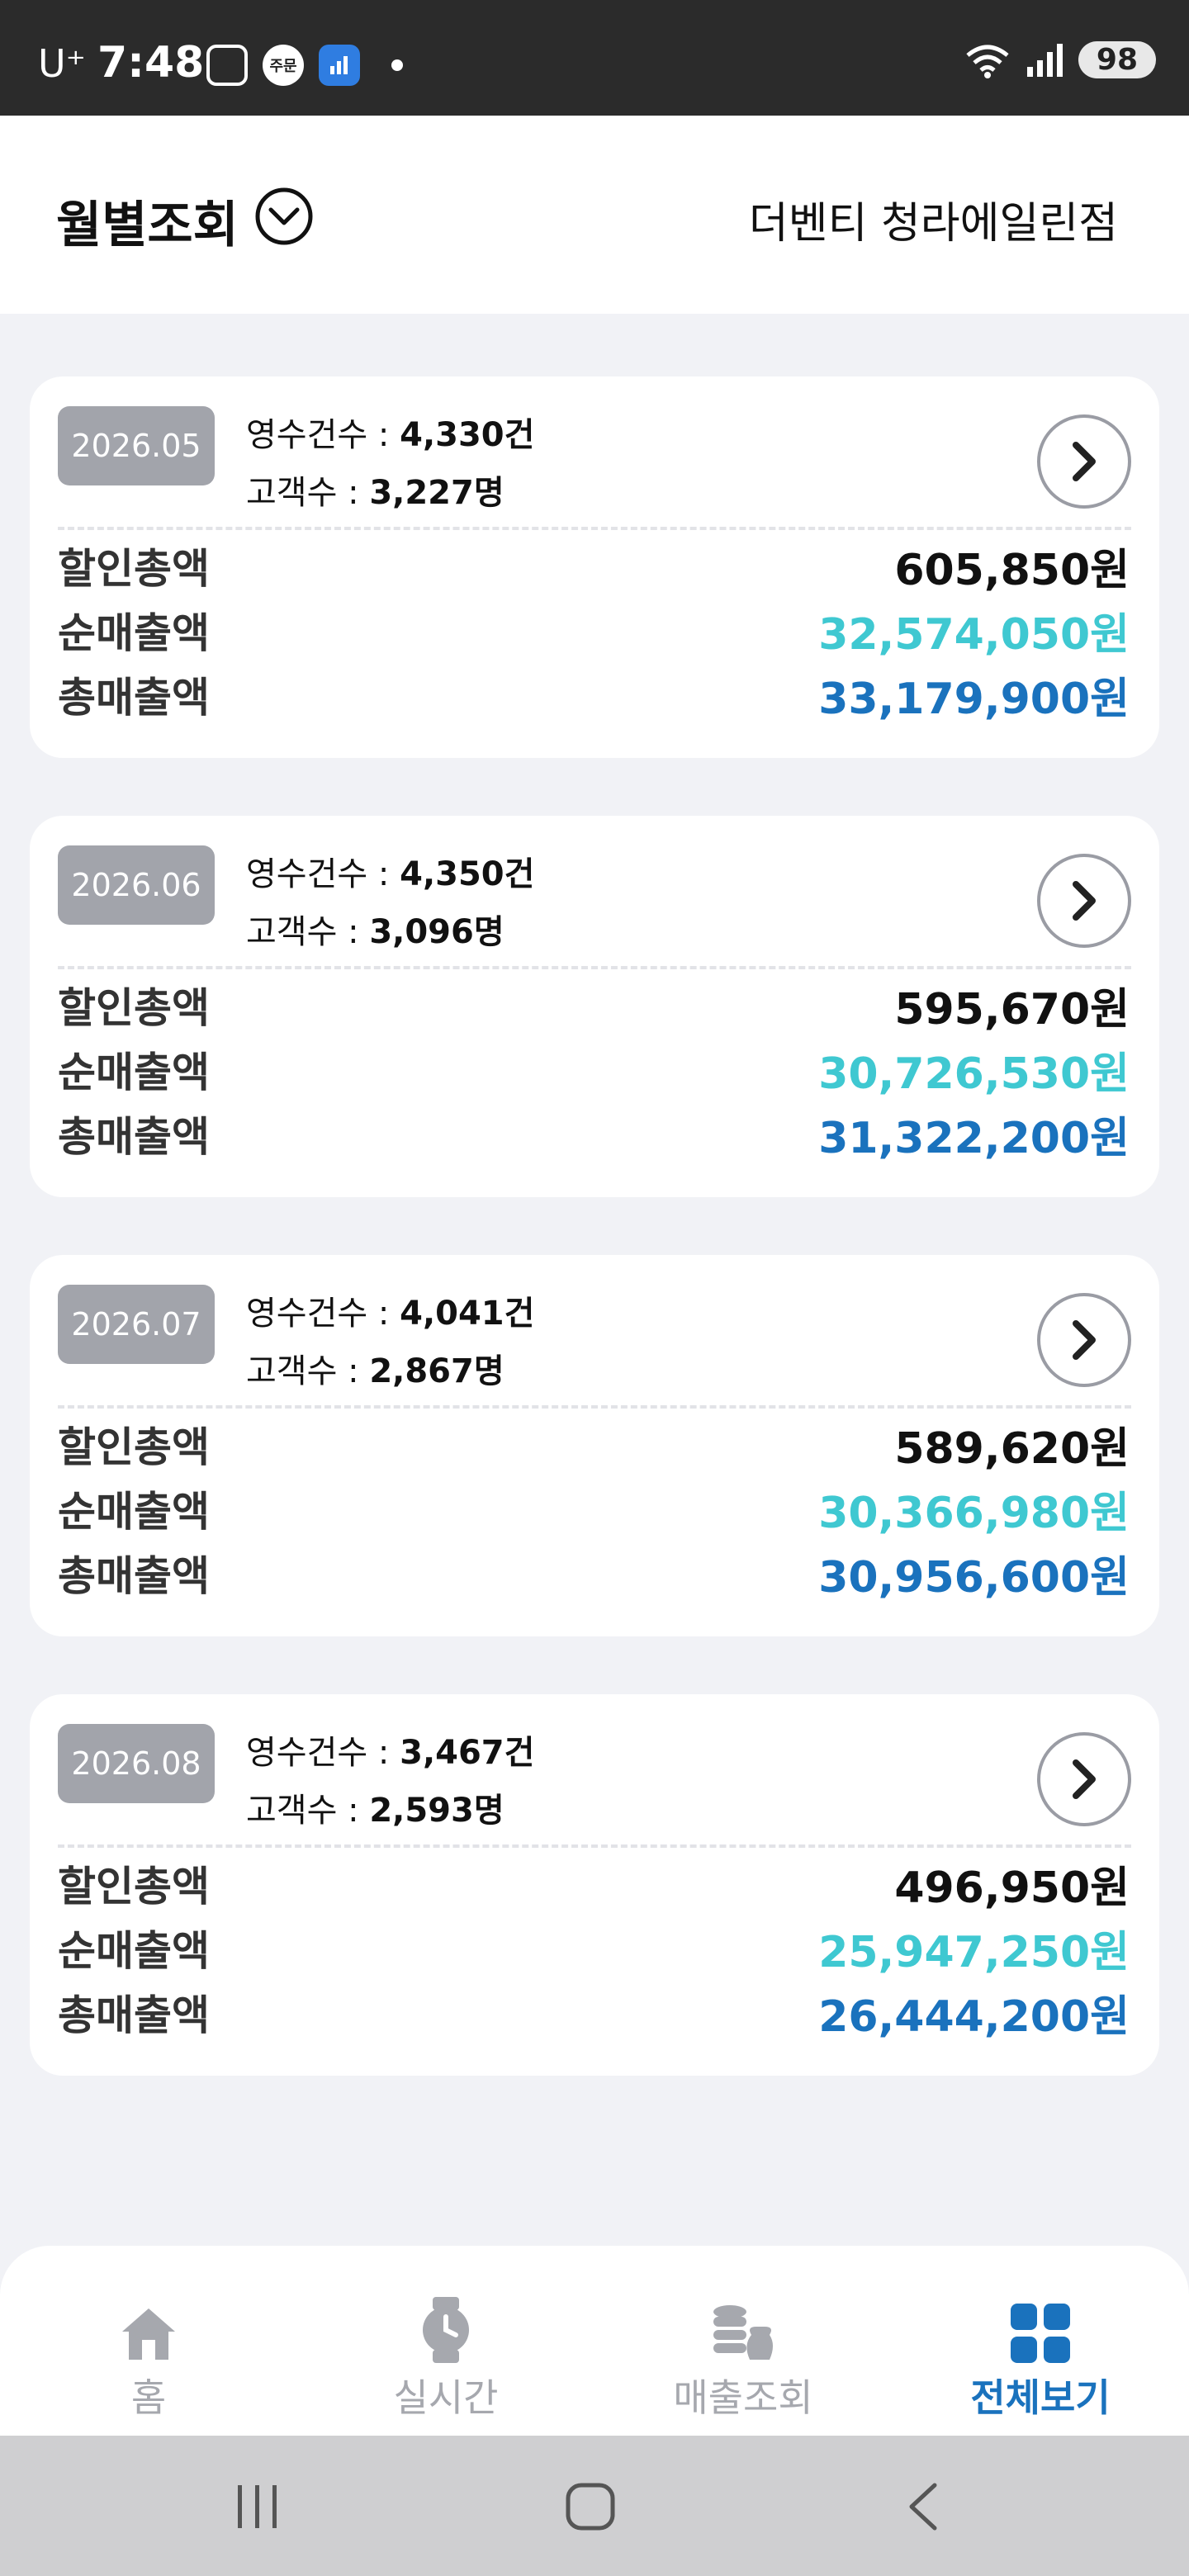 Image resolution: width=1189 pixels, height=2576 pixels. What do you see at coordinates (148, 2397) in the screenshot?
I see `nav-label: 홈` at bounding box center [148, 2397].